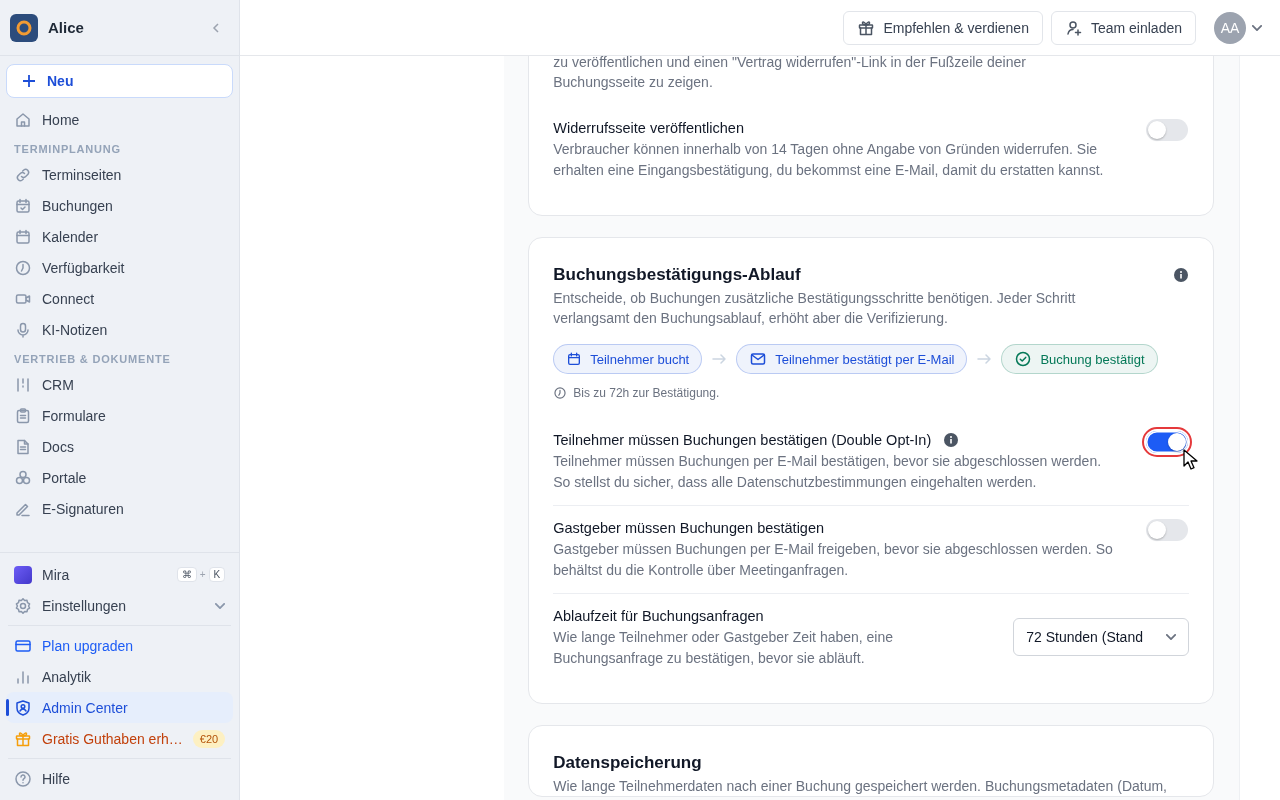 The image size is (1280, 800). Describe the element at coordinates (120, 415) in the screenshot. I see `nav-item: Formulare` at that location.